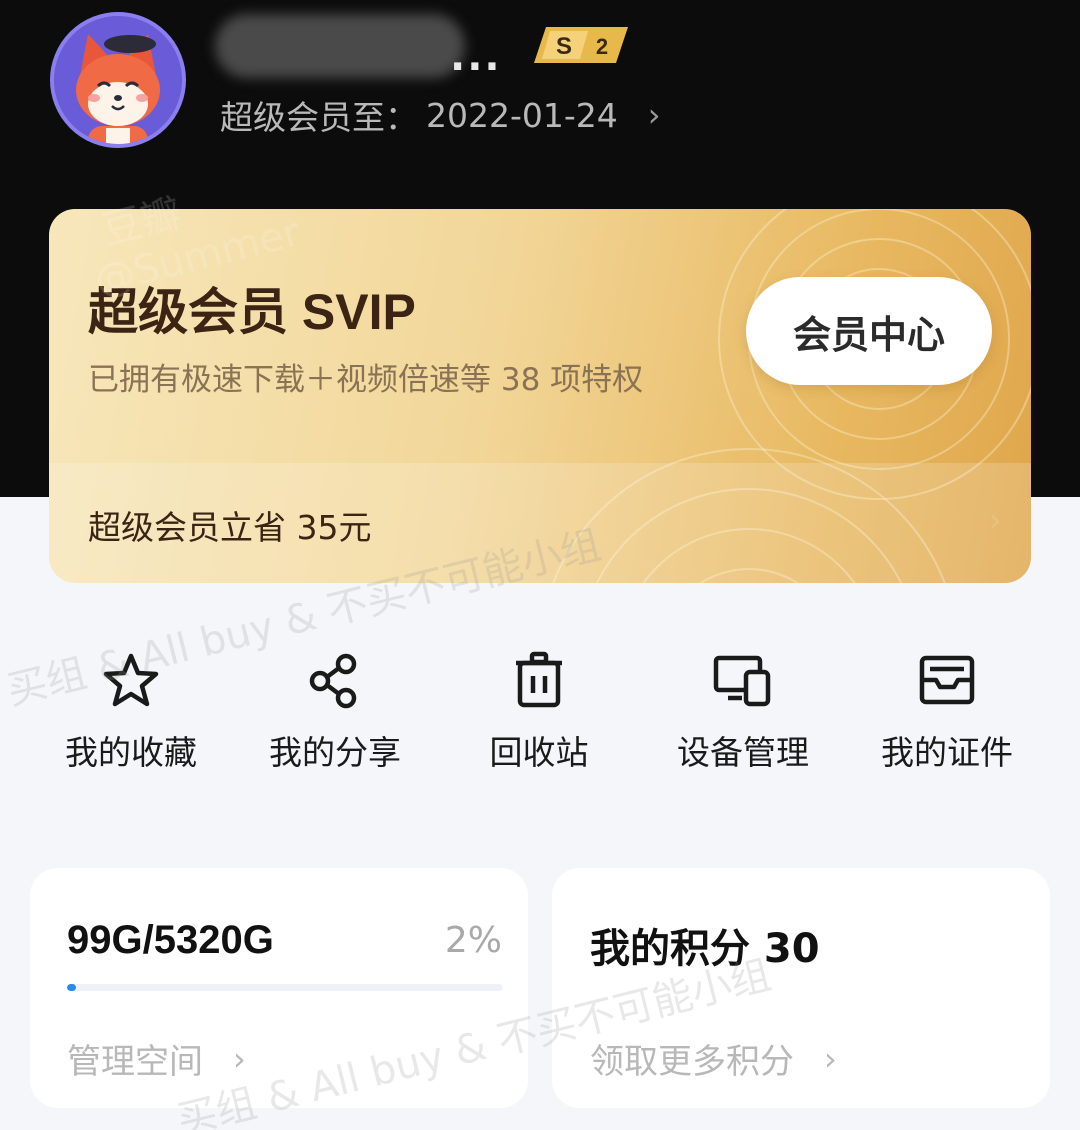 The image size is (1080, 1130). I want to click on expiry-label: 超级会员至：, so click(319, 117).